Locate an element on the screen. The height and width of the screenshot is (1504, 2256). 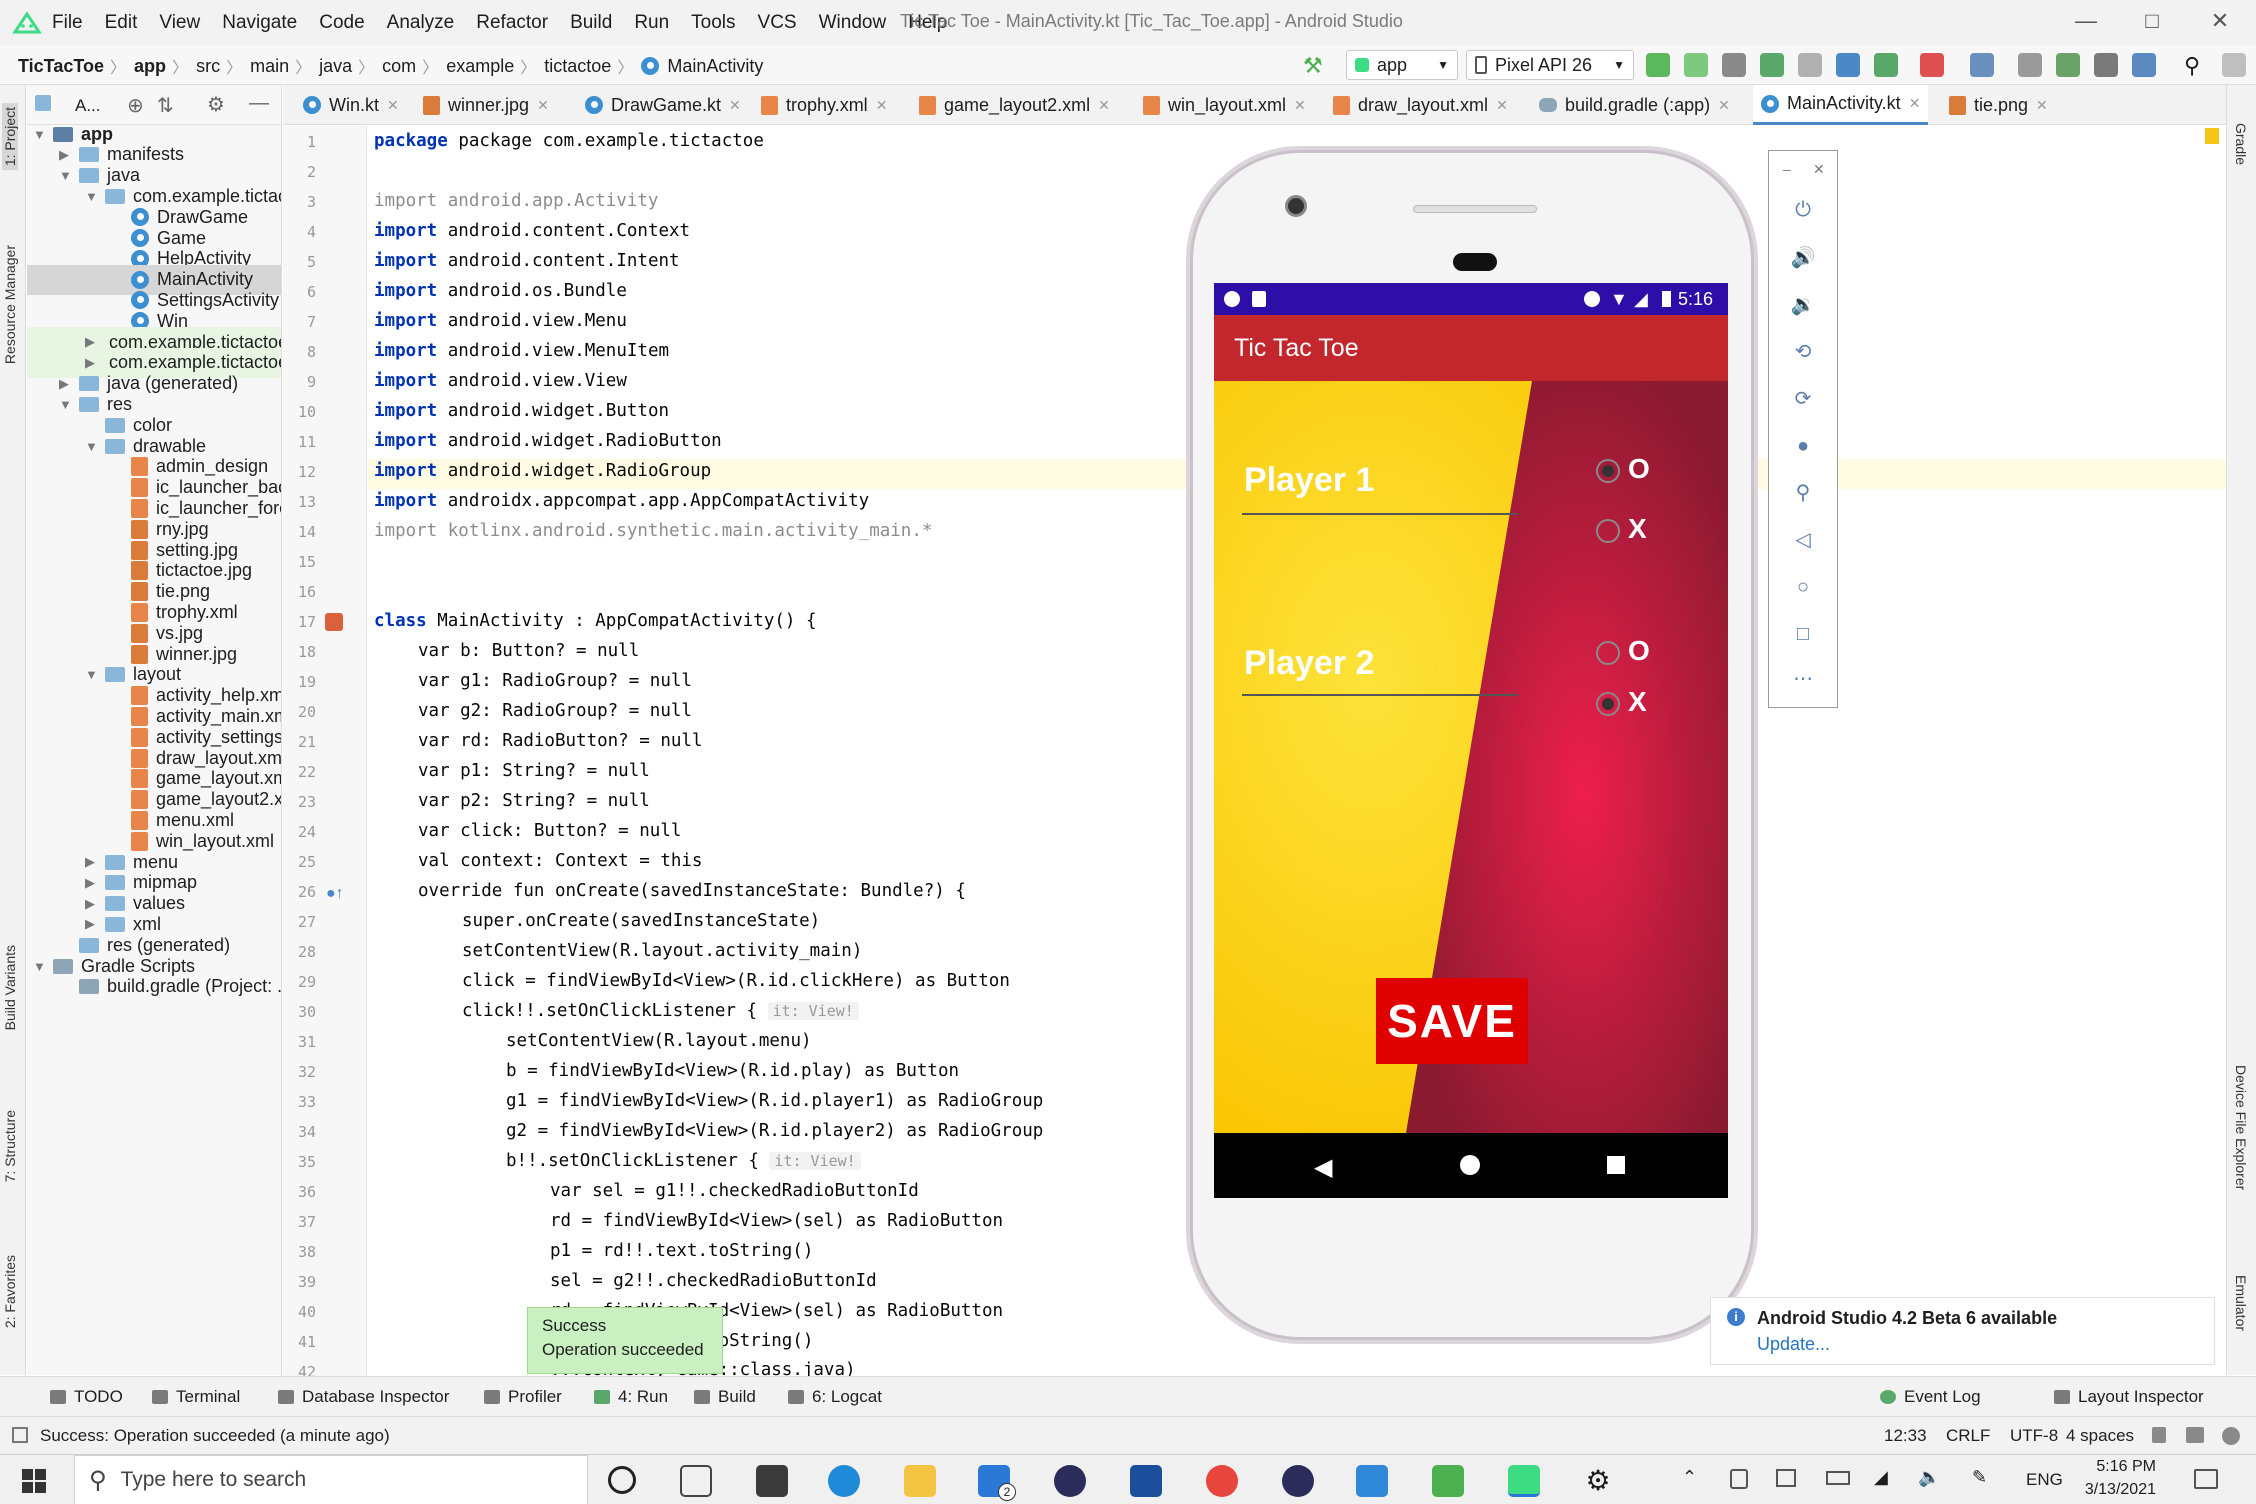
home-icon is located at coordinates (1470, 1165).